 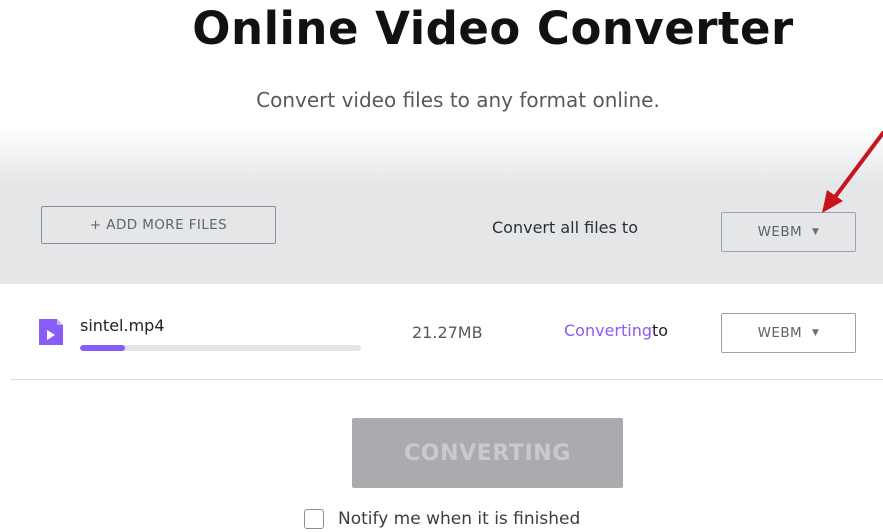 I want to click on file-progress-bar, so click(x=220, y=348).